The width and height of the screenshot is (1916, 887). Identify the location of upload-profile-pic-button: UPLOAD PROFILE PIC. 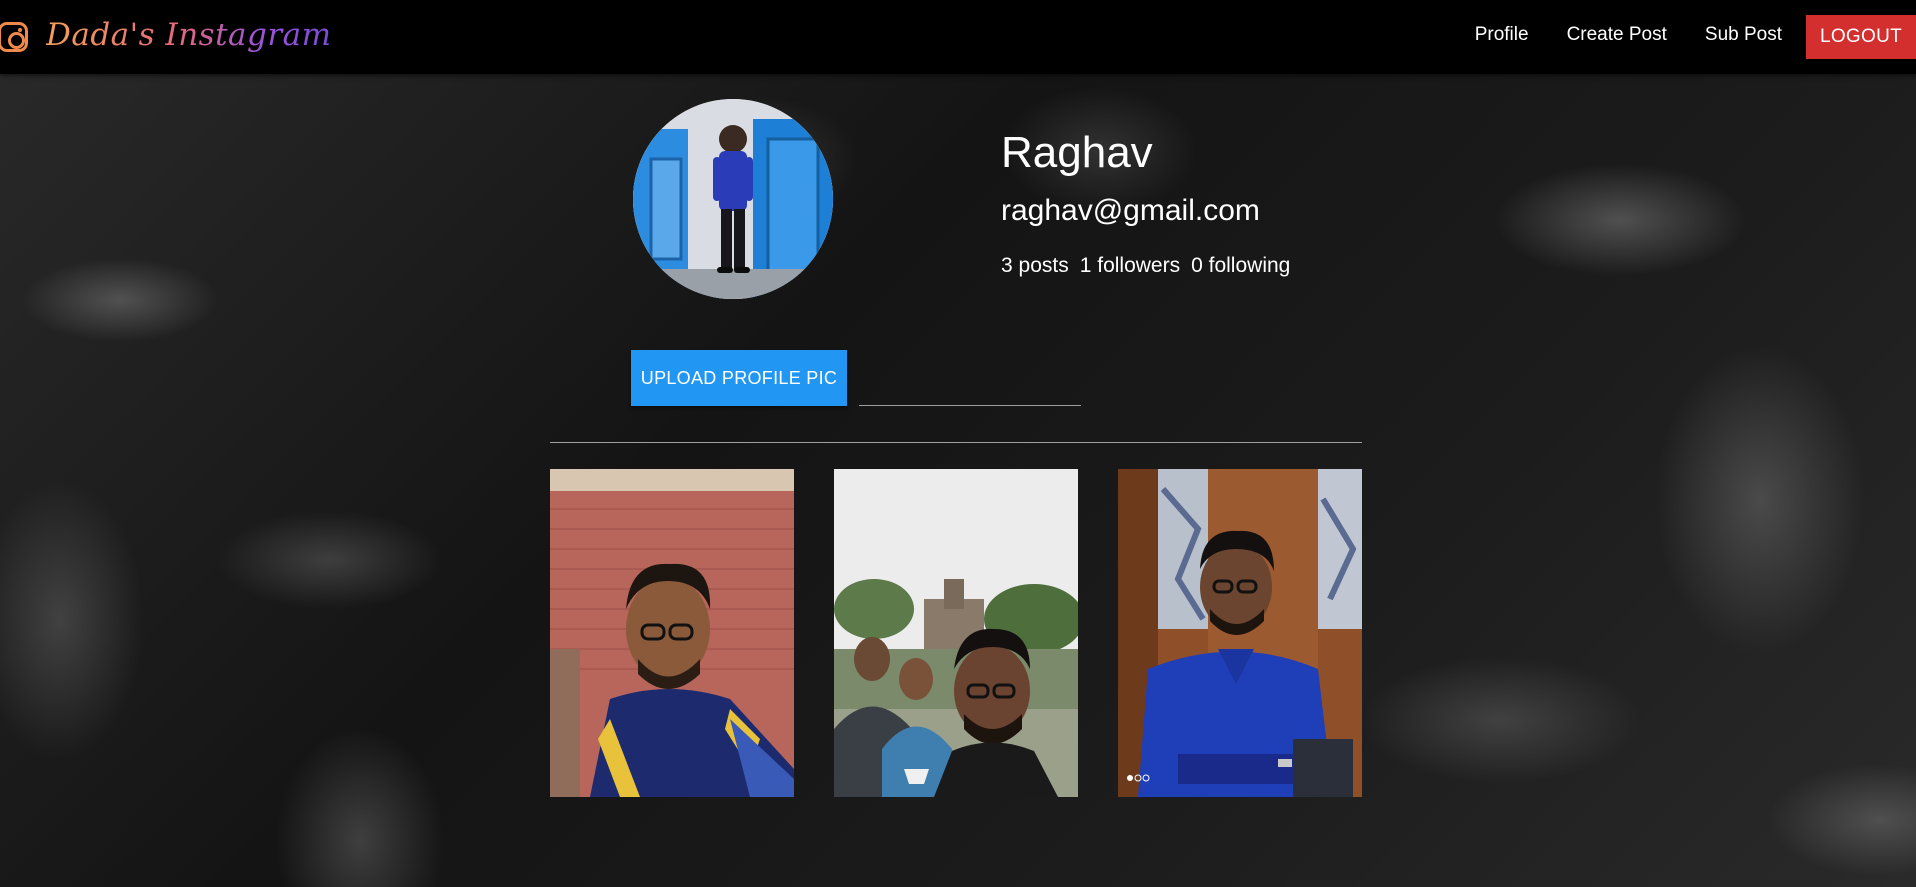
(739, 378).